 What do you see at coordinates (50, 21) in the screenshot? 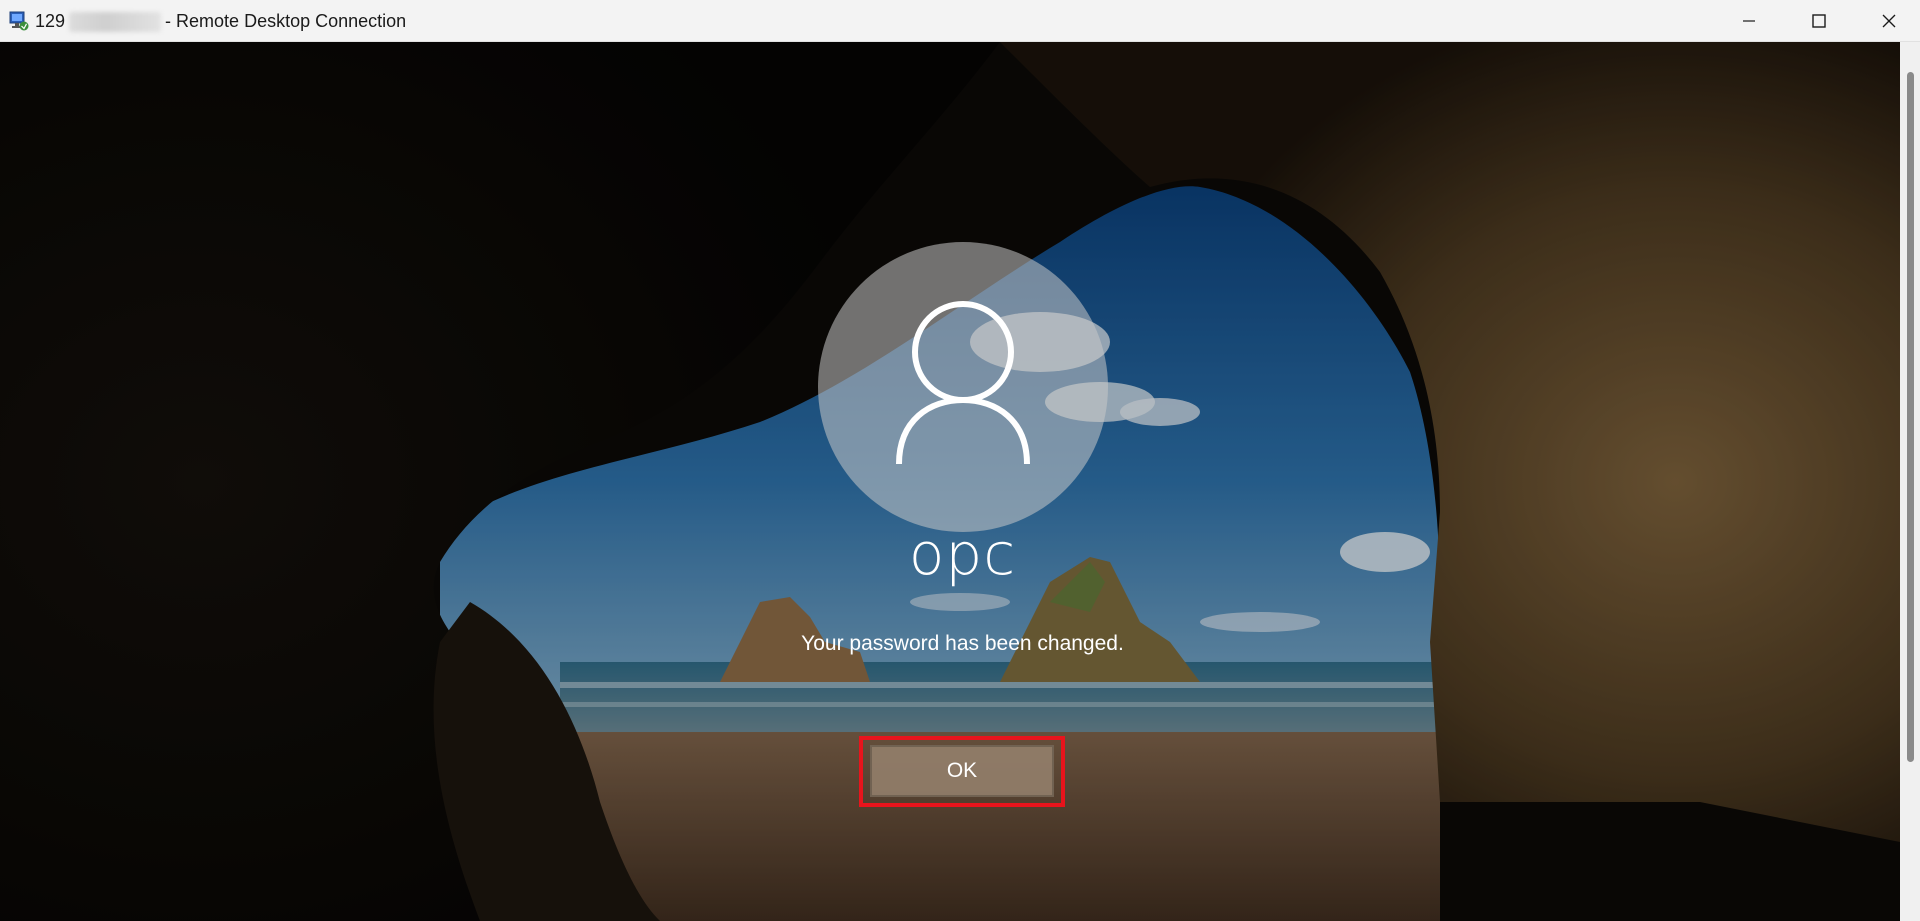
I see `title-ip-prefix: 129` at bounding box center [50, 21].